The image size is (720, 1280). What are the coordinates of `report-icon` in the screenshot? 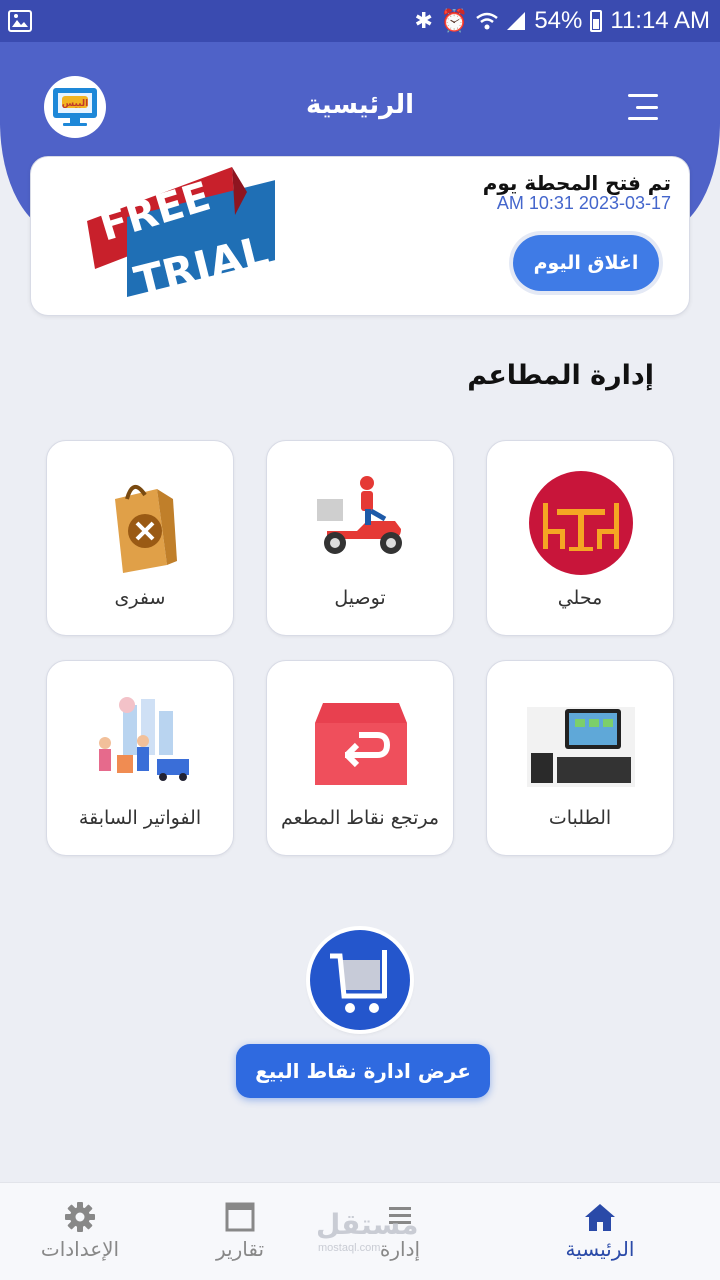 It's located at (240, 1217).